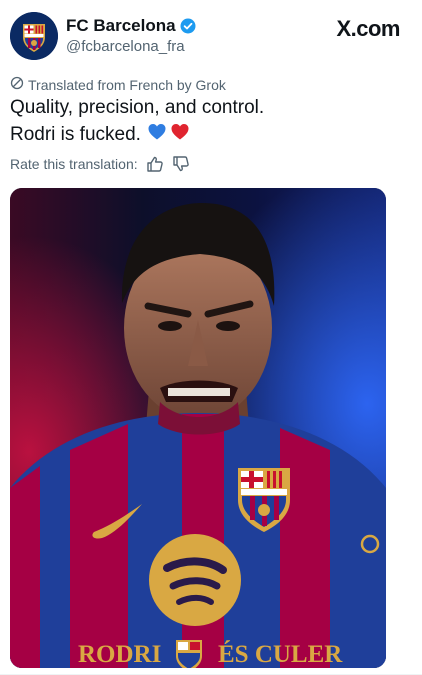 This screenshot has width=422, height=675. What do you see at coordinates (137, 107) in the screenshot?
I see `post-text-line-1: Quality, precision, and control.` at bounding box center [137, 107].